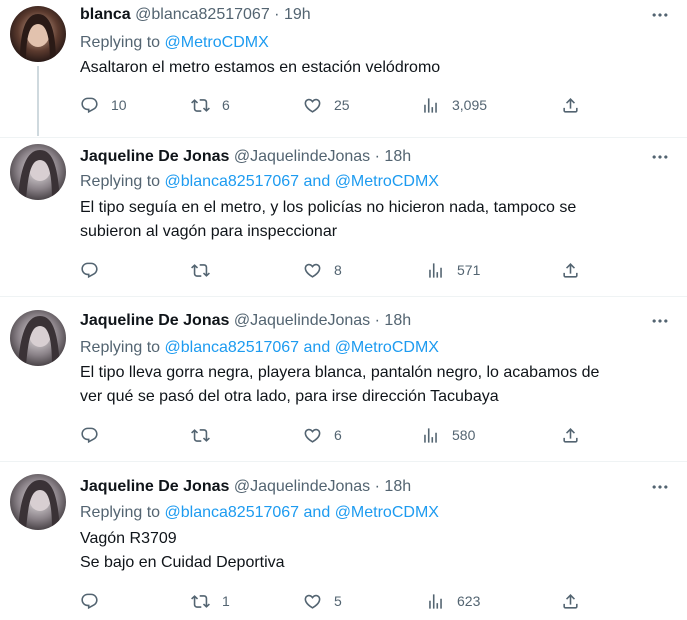 The width and height of the screenshot is (687, 620). I want to click on like-button: 25, so click(326, 105).